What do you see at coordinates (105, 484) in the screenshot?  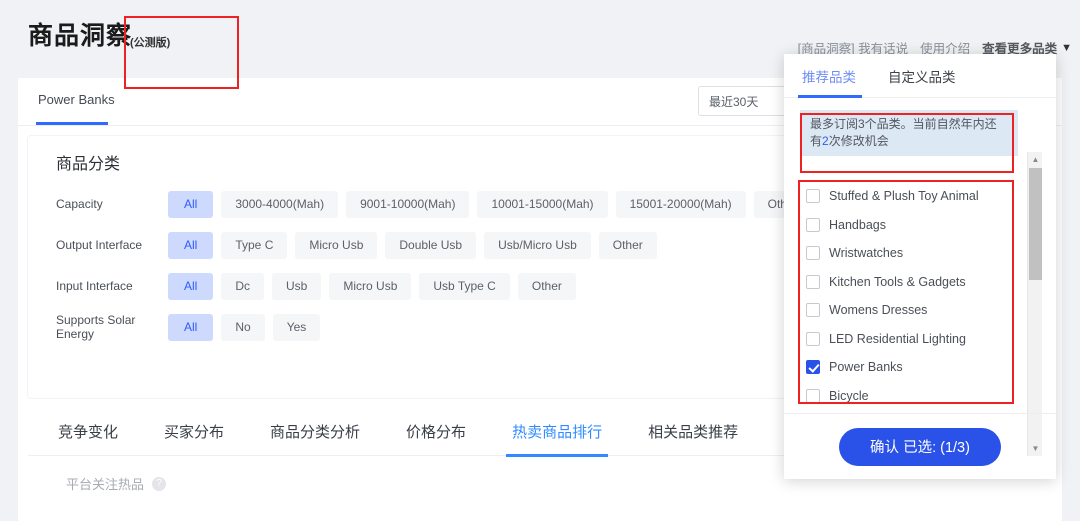 I see `hot-products-label: 平台关注热品` at bounding box center [105, 484].